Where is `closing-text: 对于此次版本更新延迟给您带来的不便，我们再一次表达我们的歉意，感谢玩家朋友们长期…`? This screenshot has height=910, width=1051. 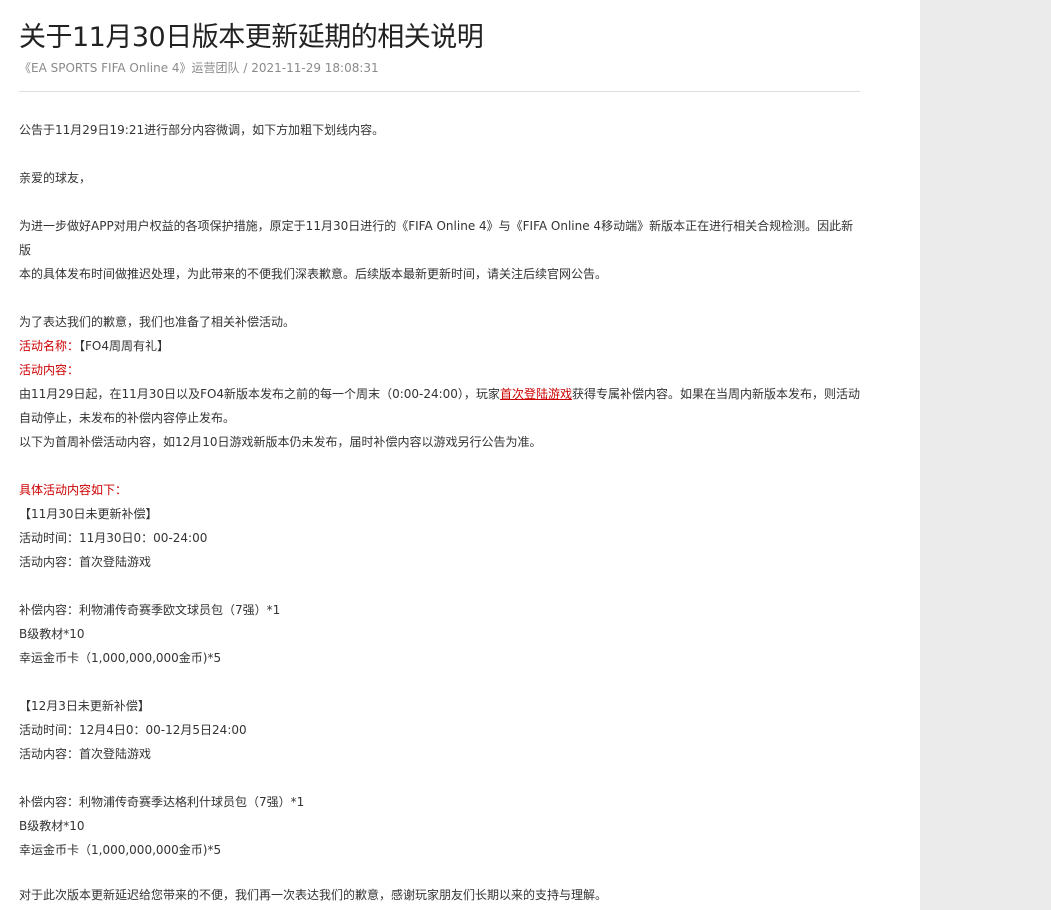
closing-text: 对于此次版本更新延迟给您带来的不便，我们再一次表达我们的歉意，感谢玩家朋友们长期… is located at coordinates (313, 895).